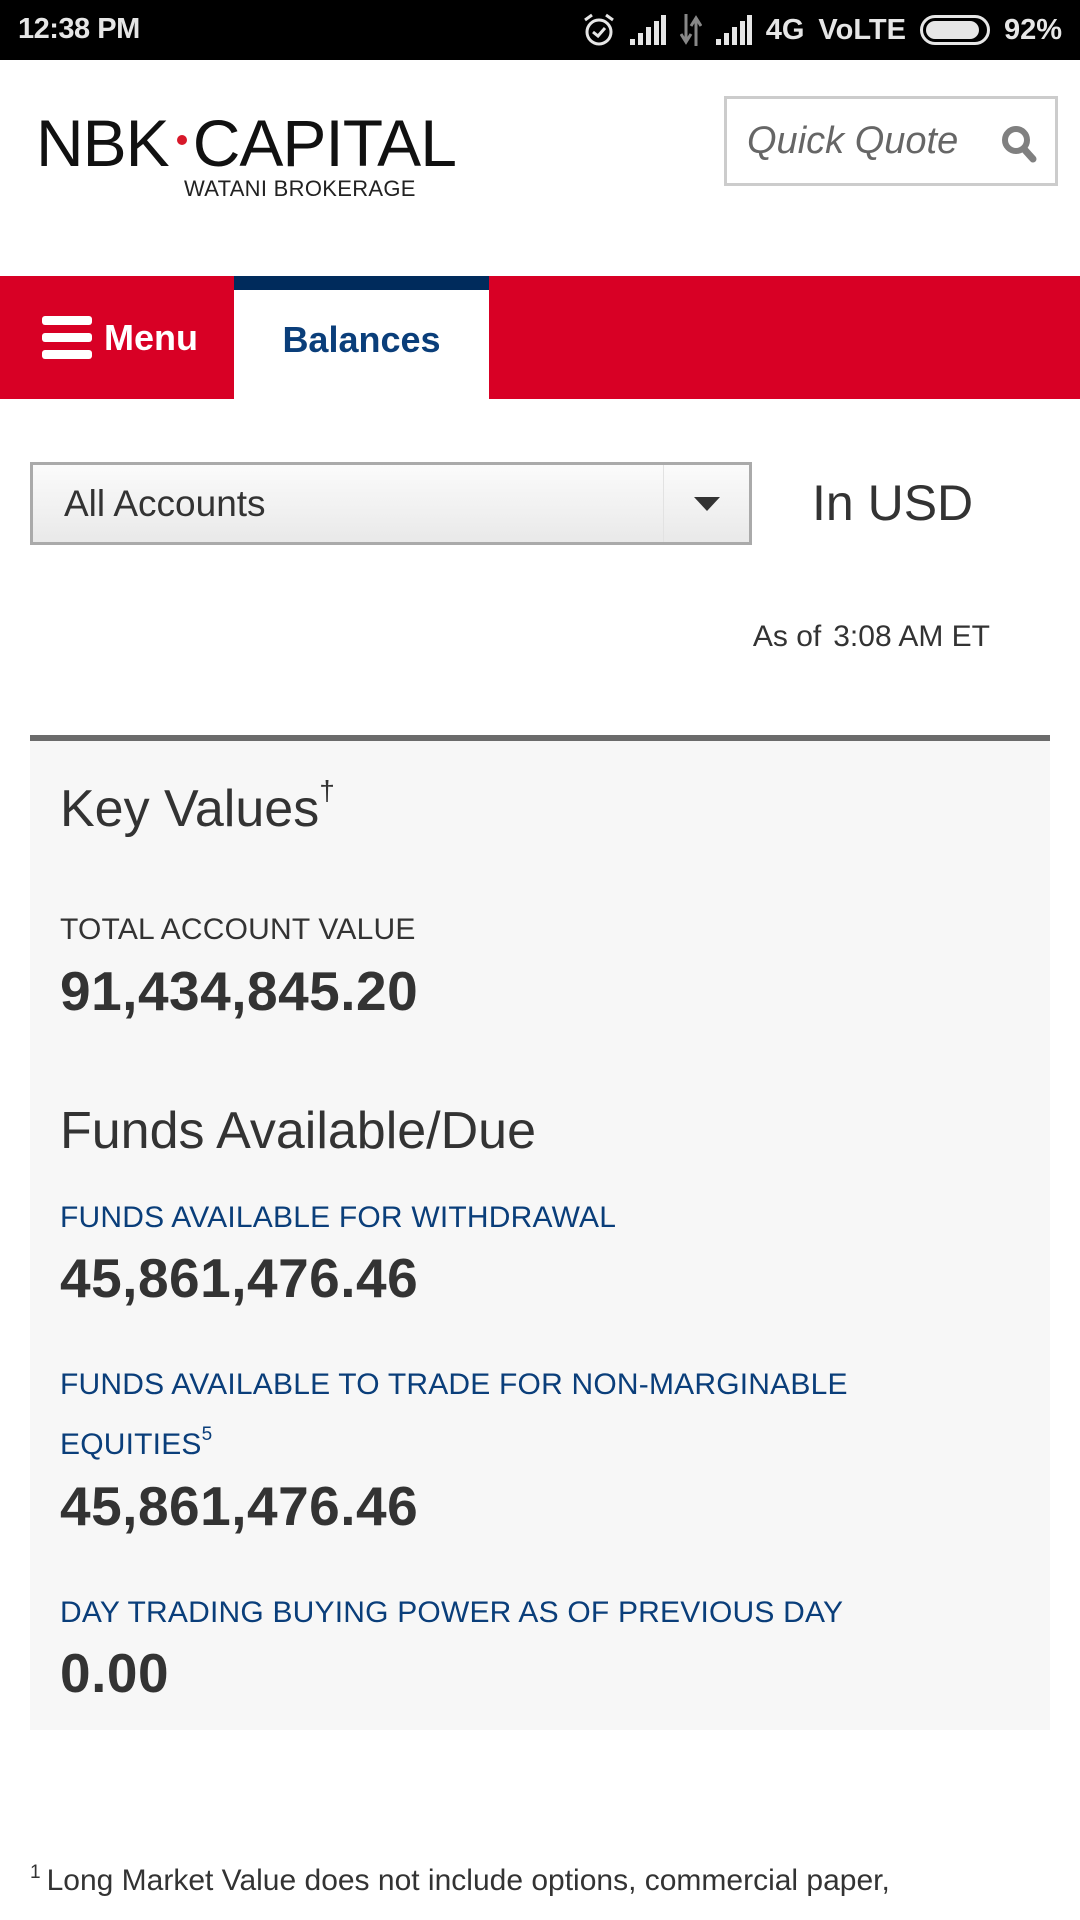 The width and height of the screenshot is (1080, 1920). I want to click on status-icons: 4G VoLTE 92%, so click(822, 30).